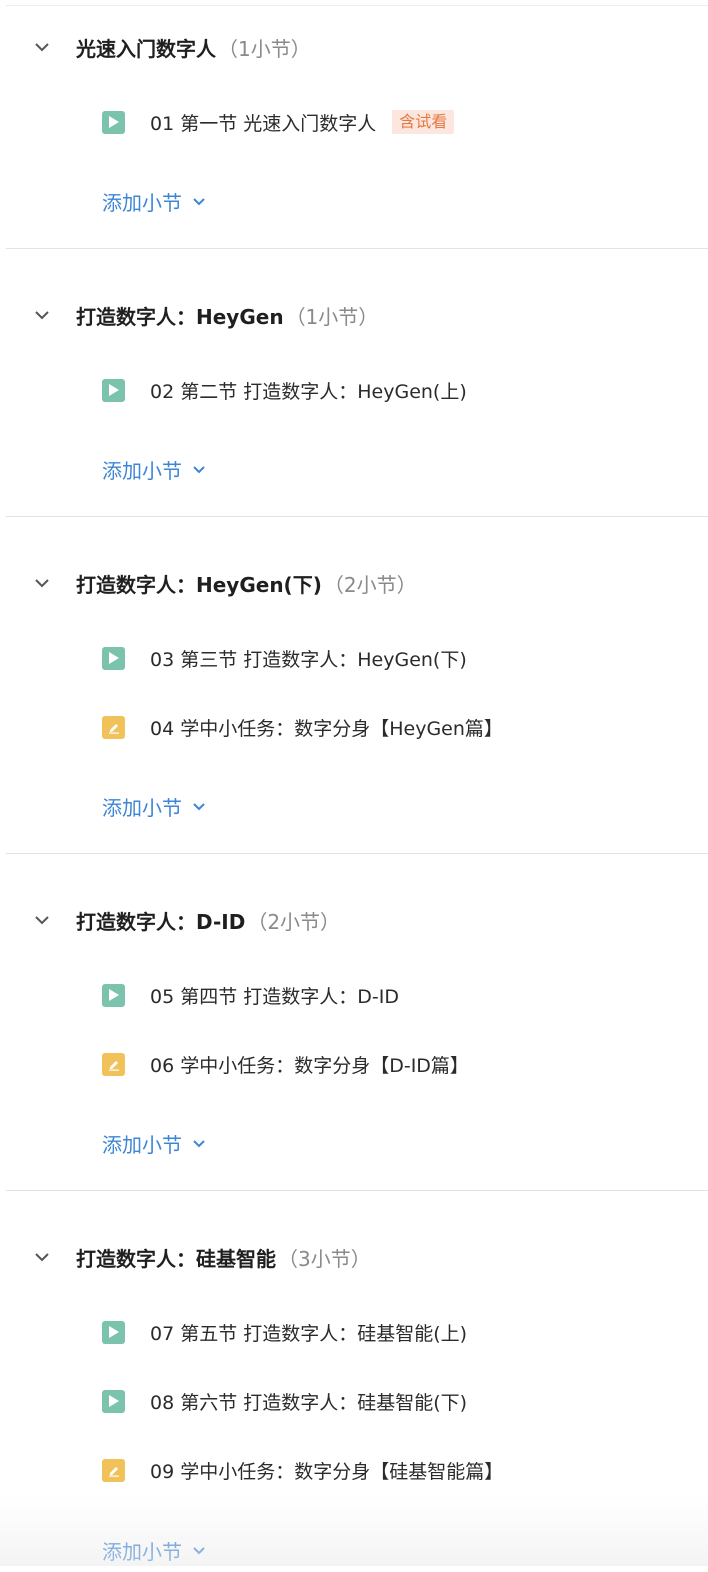  I want to click on lesson-title: 06 学中小任务：数字分身【D-ID篇】, so click(309, 1065).